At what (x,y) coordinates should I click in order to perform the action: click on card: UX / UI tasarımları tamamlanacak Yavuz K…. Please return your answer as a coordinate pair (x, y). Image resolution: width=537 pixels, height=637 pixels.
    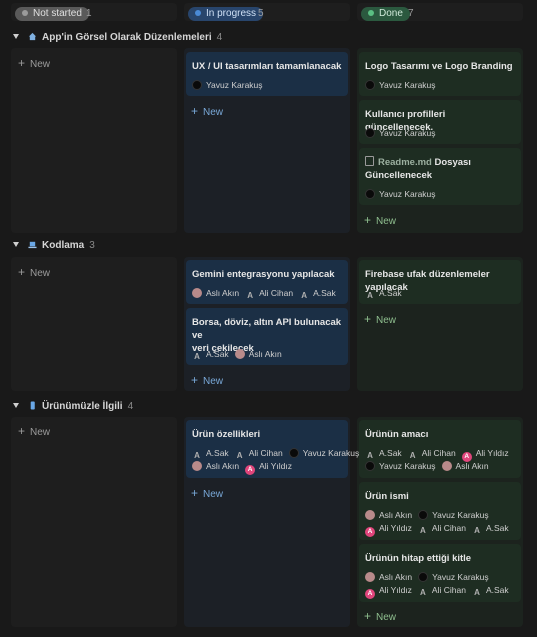
    Looking at the image, I should click on (267, 74).